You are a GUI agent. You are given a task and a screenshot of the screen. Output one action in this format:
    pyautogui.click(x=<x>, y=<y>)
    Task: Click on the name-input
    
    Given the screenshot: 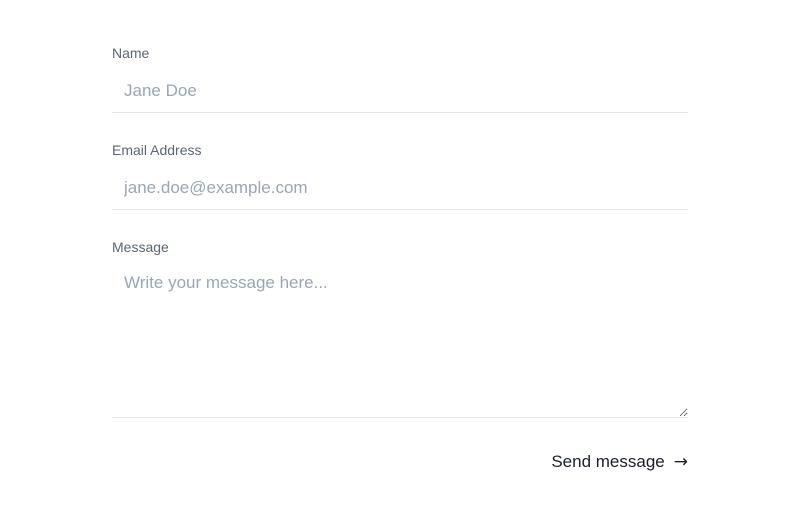 What is the action you would take?
    pyautogui.click(x=400, y=91)
    